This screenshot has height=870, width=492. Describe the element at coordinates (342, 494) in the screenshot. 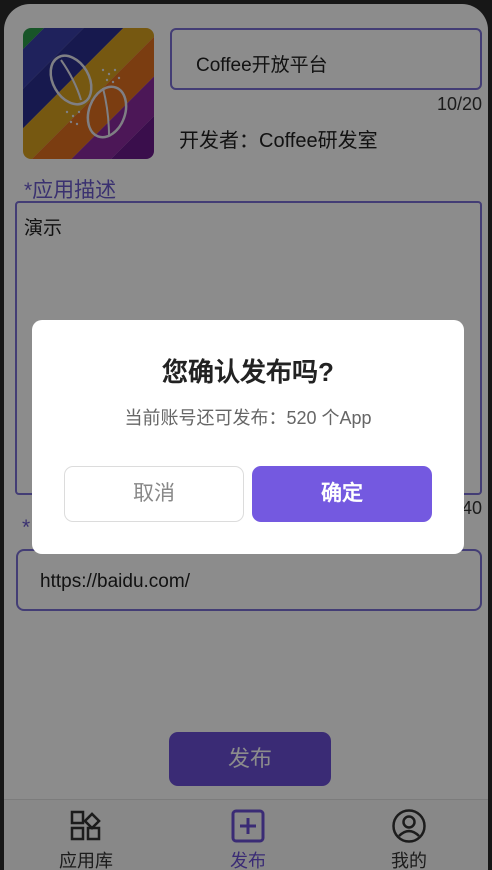

I see `confirm-button: 确定` at that location.